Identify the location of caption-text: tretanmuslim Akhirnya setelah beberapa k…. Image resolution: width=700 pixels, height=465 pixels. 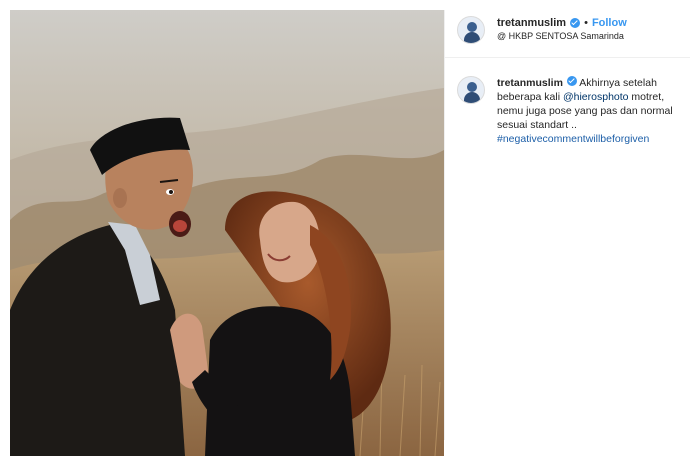
(592, 111).